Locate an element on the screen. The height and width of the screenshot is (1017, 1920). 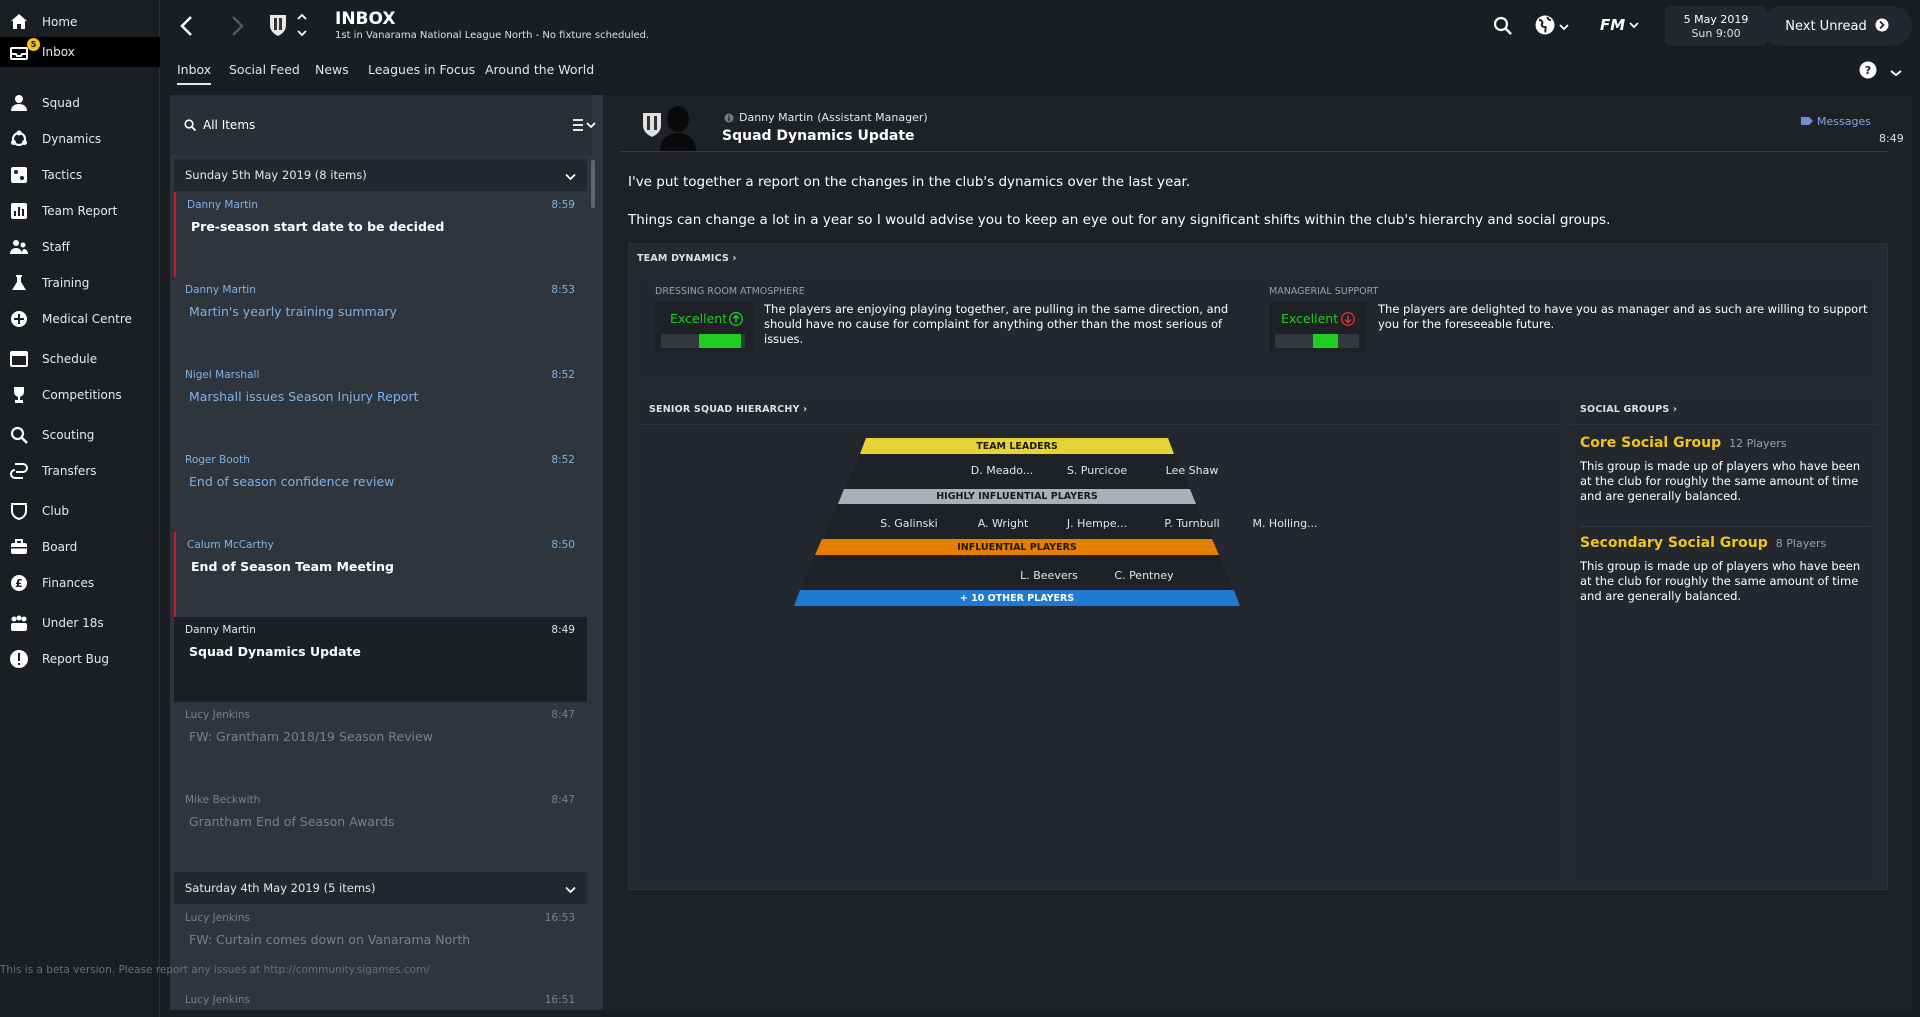
sidebar-item-team-report: Team Report is located at coordinates (80, 211).